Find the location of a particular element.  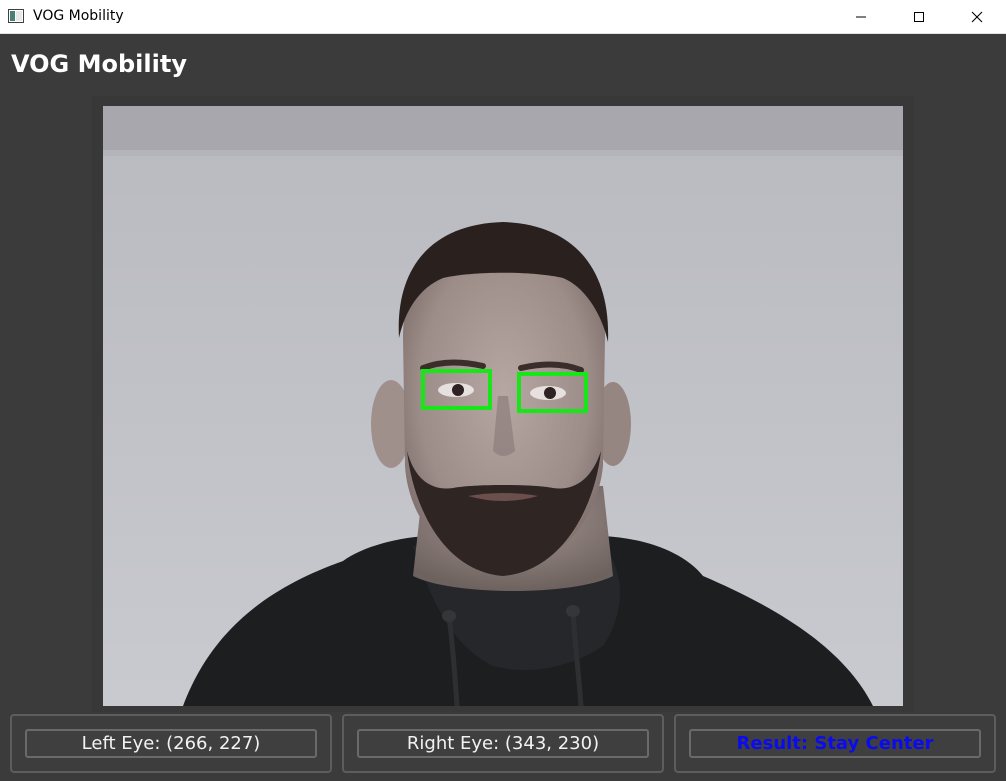

result-status: Result: Stay Center is located at coordinates (835, 743).